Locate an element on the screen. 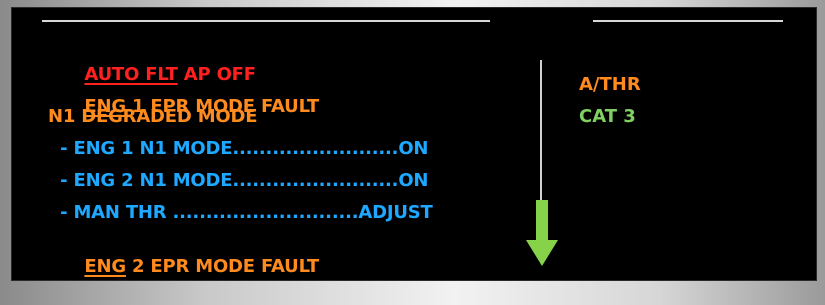 Image resolution: width=825 pixels, height=305 pixels. down-arrow-icon is located at coordinates (542, 233).